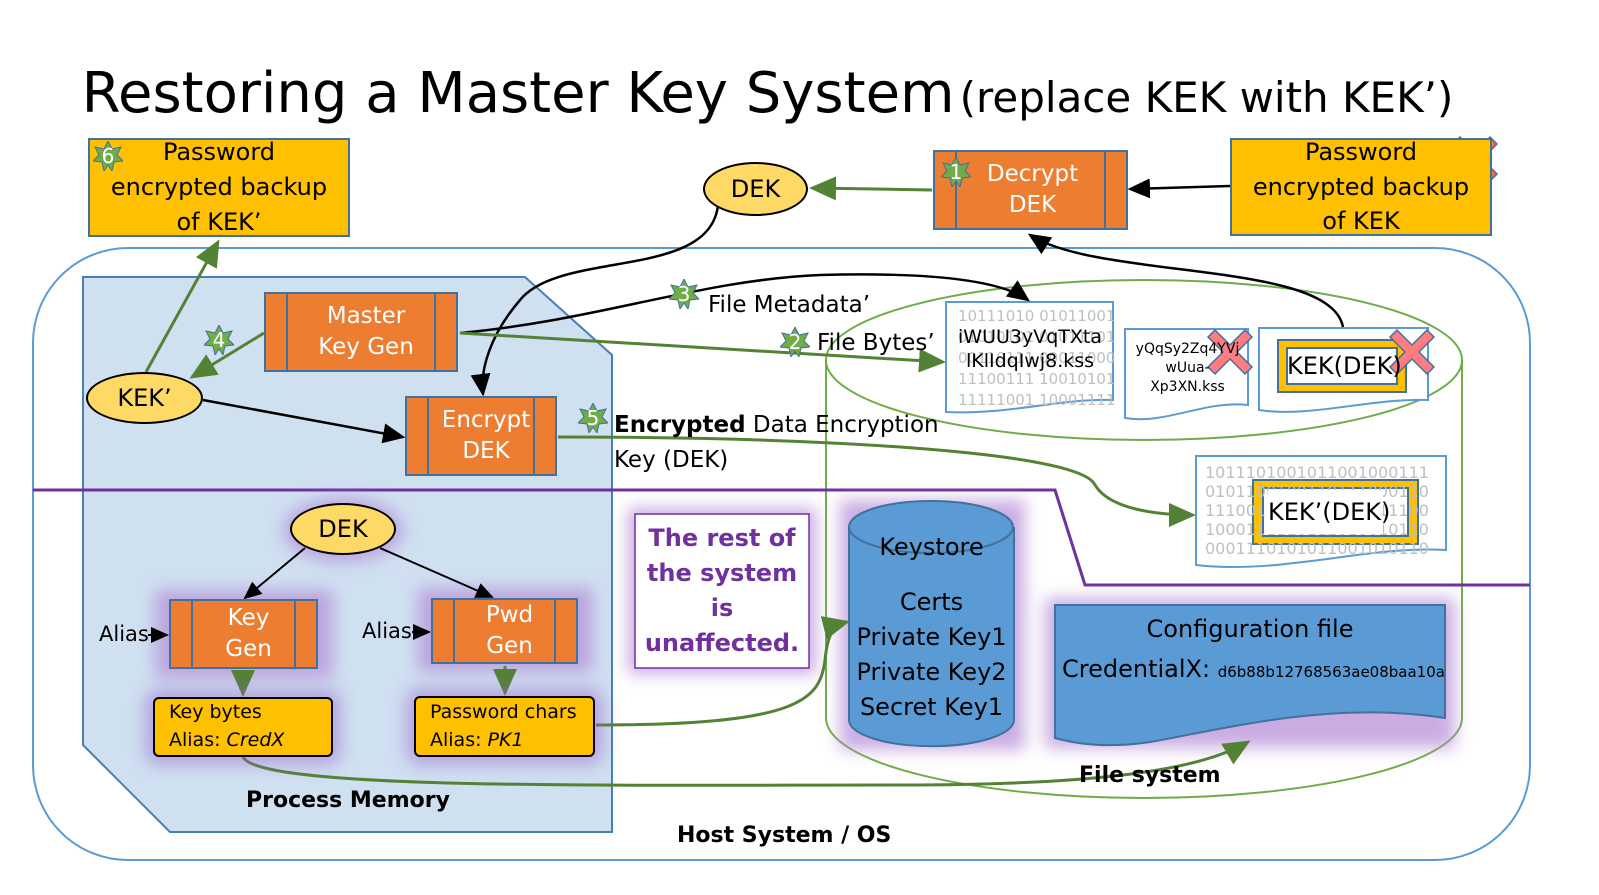 This screenshot has width=1599, height=895. What do you see at coordinates (348, 800) in the screenshot?
I see `process-memory-label: Process Memory` at bounding box center [348, 800].